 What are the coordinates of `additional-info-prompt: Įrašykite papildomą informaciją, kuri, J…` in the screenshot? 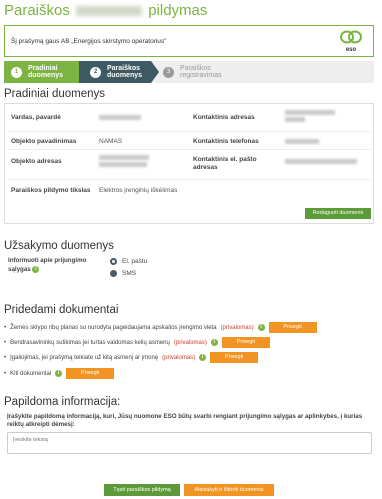 It's located at (185, 420).